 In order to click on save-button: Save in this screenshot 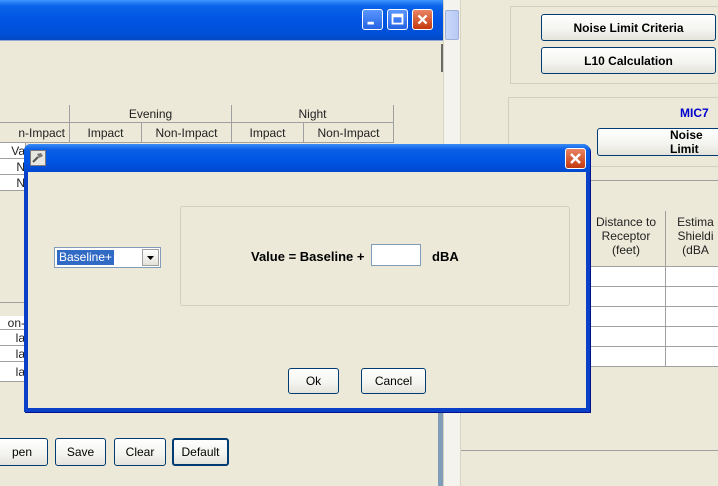, I will do `click(80, 452)`.